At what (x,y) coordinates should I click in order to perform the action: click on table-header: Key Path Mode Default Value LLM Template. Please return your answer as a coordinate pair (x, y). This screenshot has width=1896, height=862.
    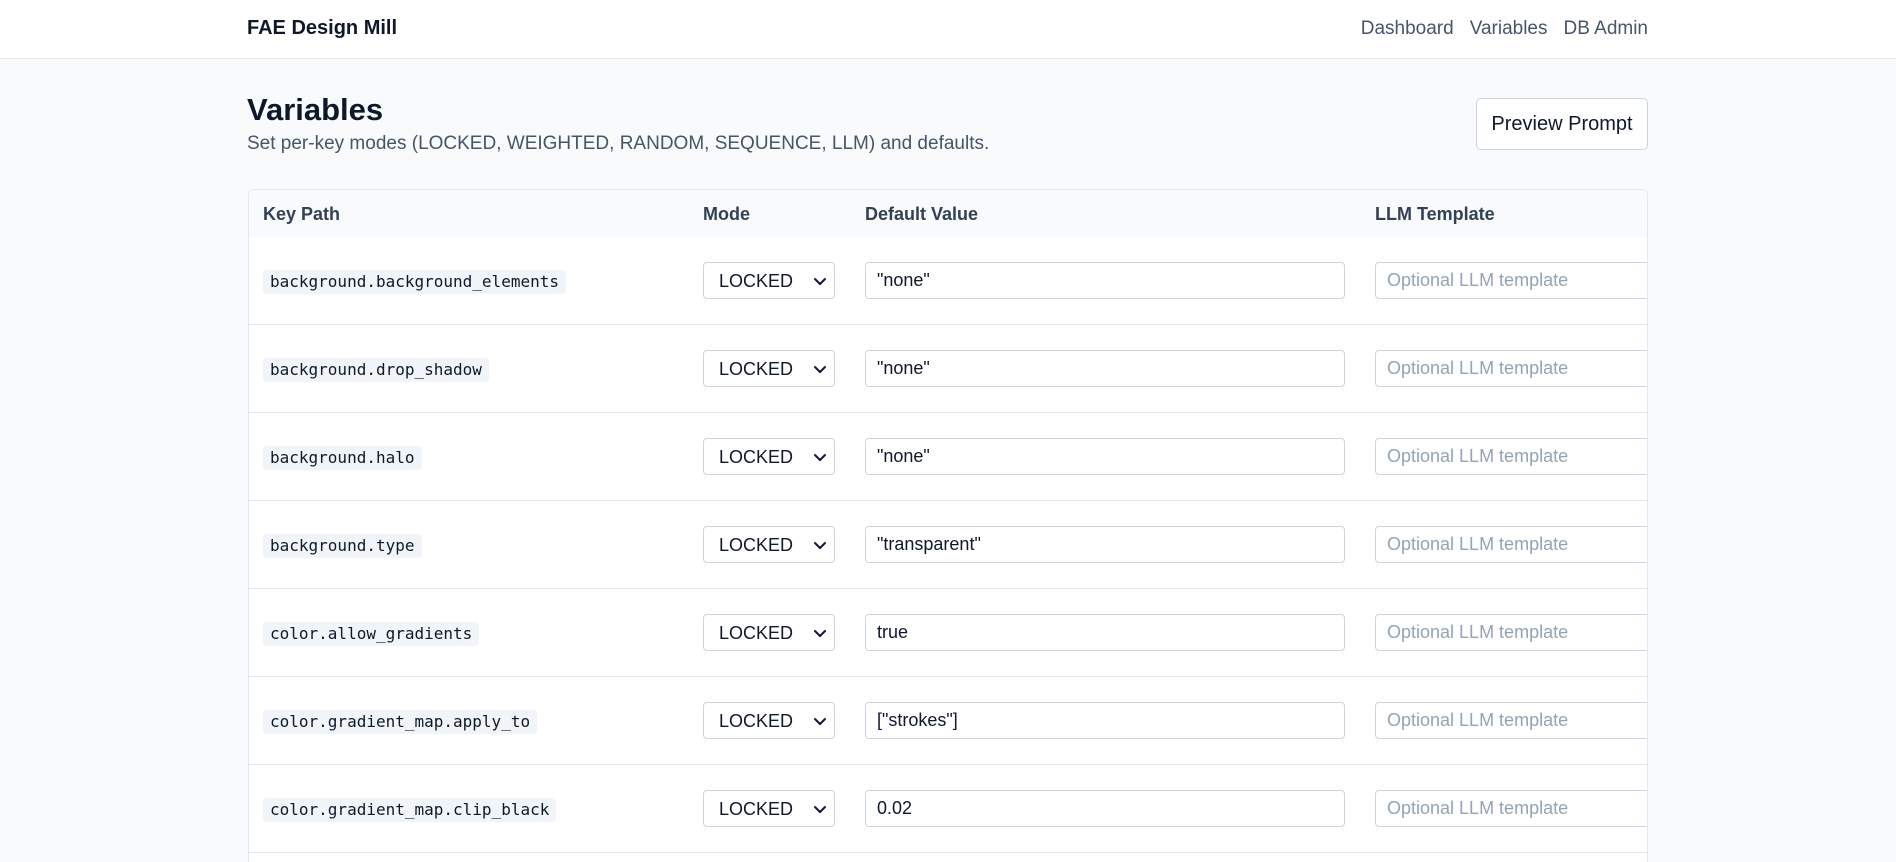
    Looking at the image, I should click on (948, 213).